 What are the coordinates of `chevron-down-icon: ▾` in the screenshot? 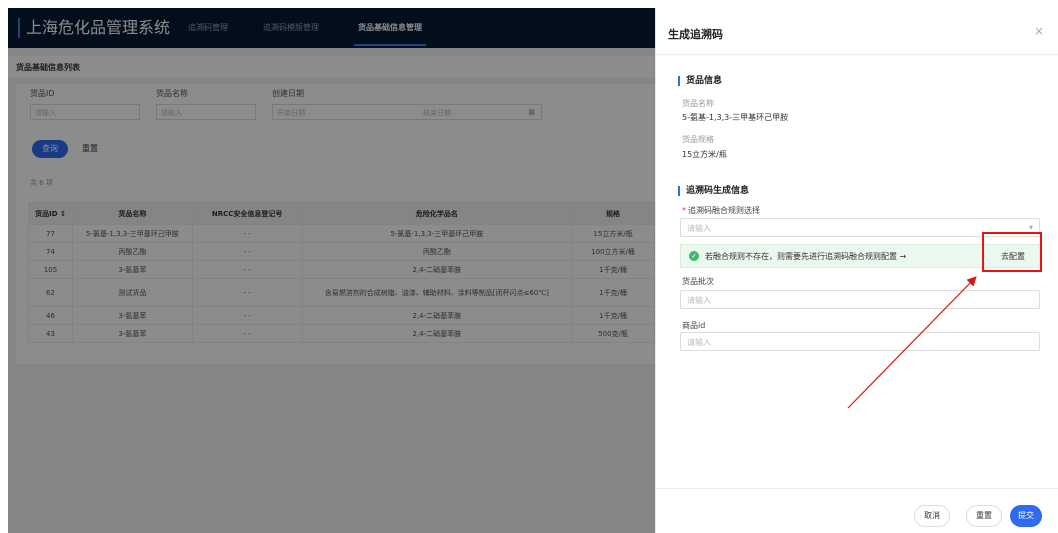 It's located at (1030, 227).